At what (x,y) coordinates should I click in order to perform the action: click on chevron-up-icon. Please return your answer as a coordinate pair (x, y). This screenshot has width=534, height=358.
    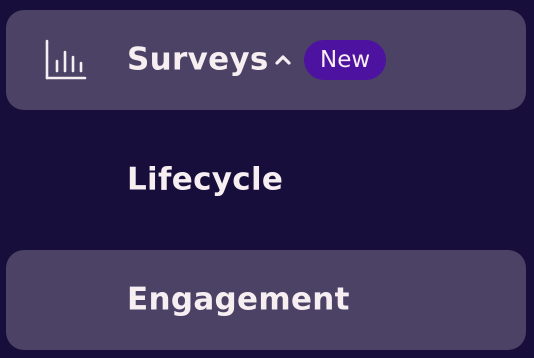
    Looking at the image, I should click on (283, 60).